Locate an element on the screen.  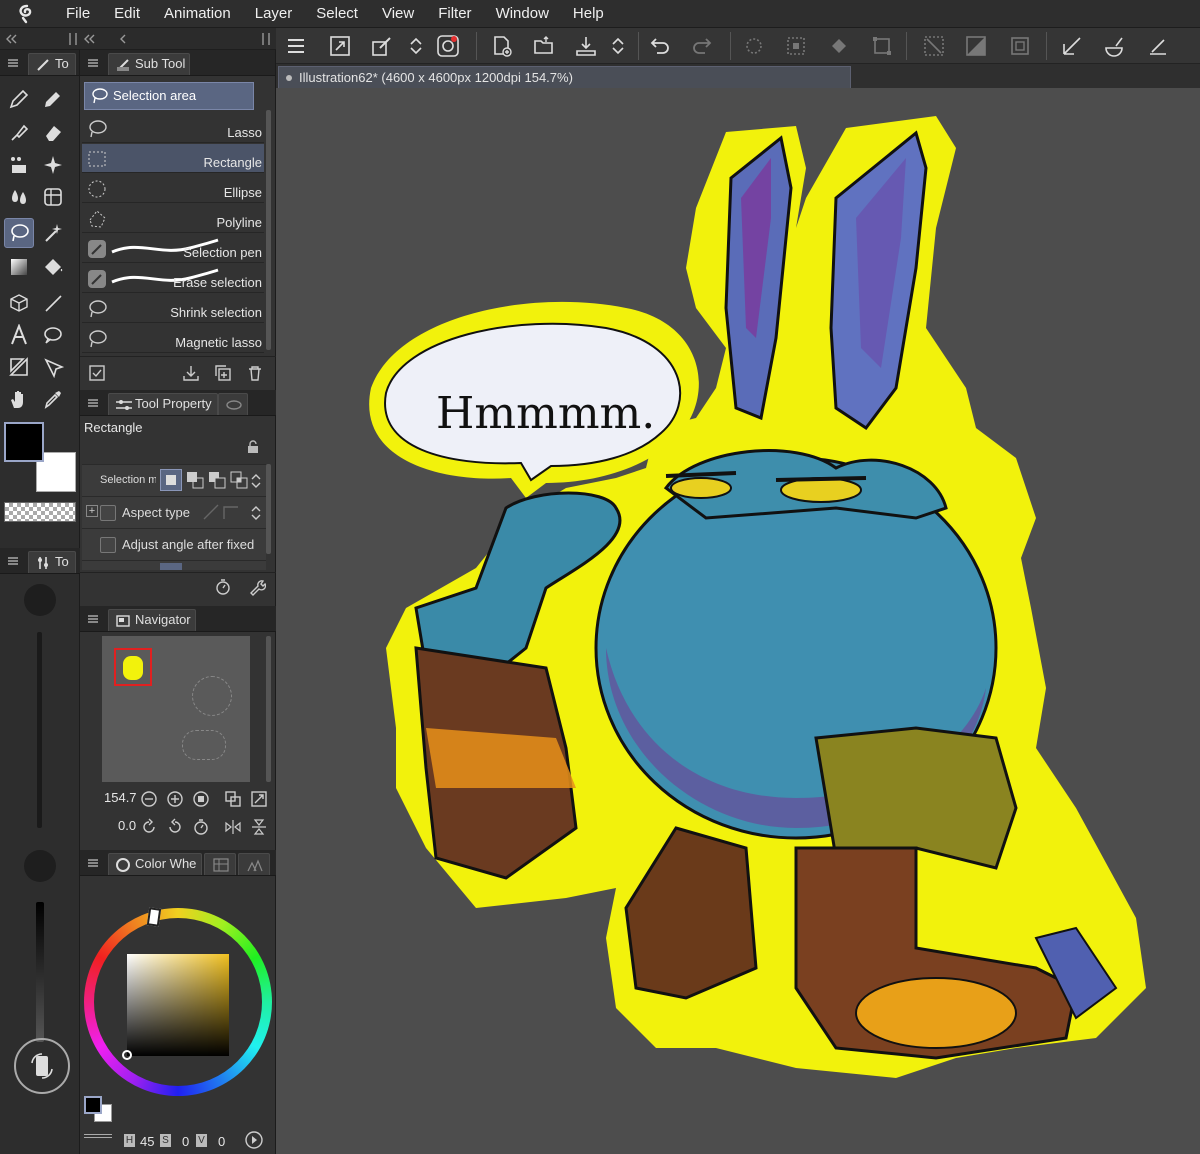
tab-brush-shape is located at coordinates (233, 404).